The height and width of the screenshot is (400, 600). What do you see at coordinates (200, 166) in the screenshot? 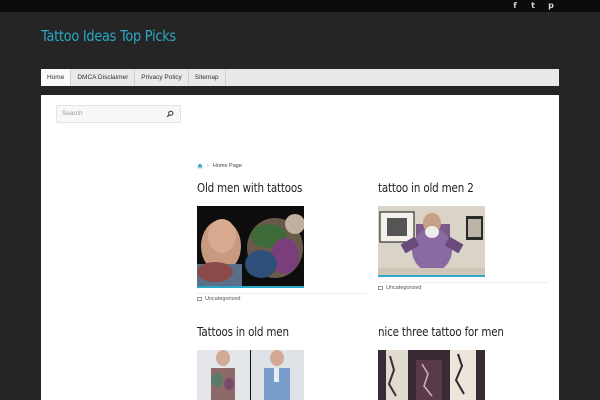
I see `home-icon` at bounding box center [200, 166].